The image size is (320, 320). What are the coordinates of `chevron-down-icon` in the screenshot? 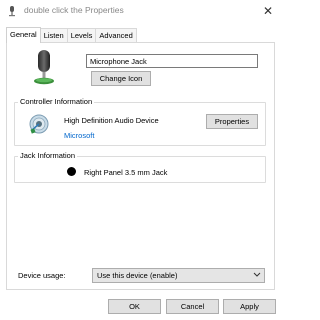 It's located at (257, 274).